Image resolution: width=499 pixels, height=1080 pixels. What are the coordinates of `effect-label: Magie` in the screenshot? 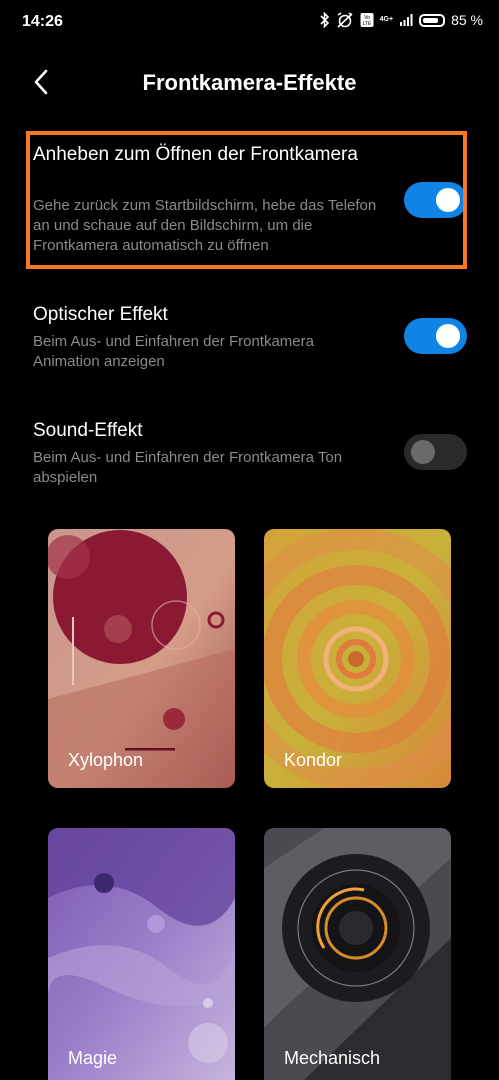 It's located at (93, 1058).